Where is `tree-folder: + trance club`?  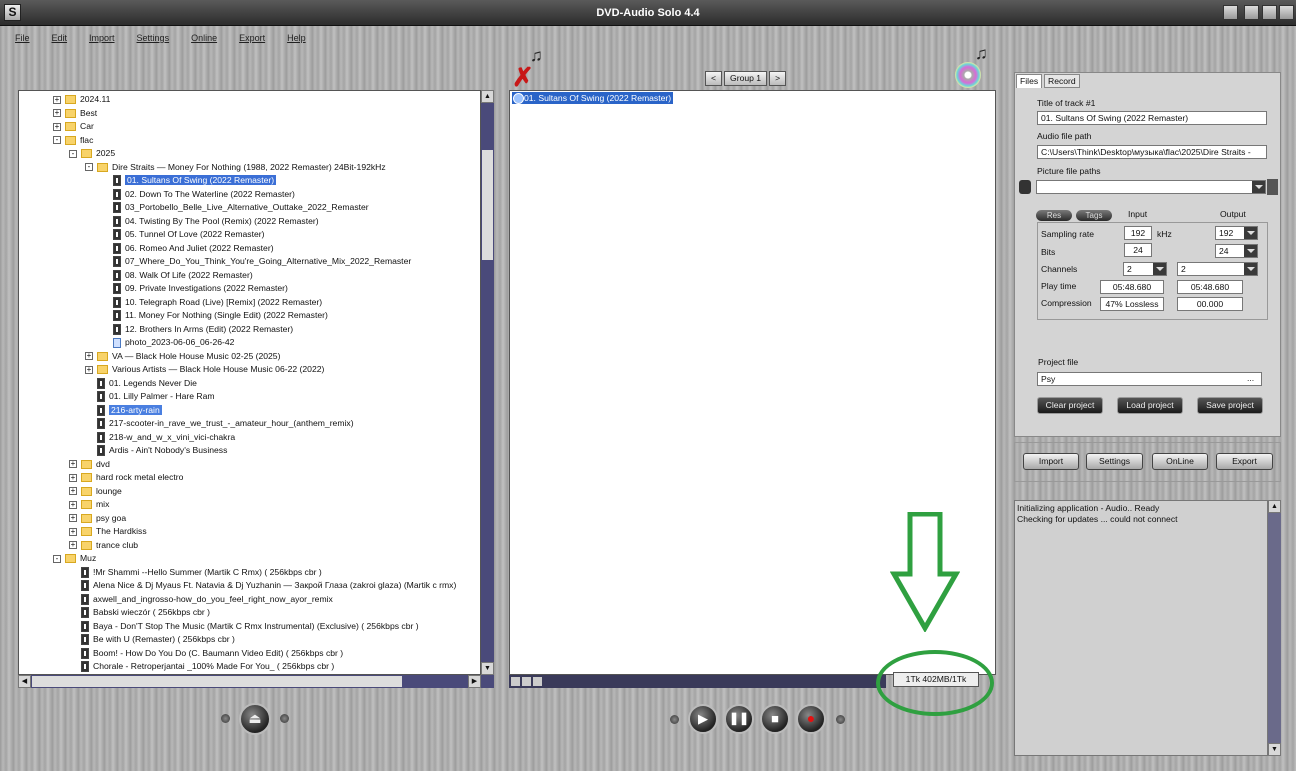
tree-folder: + trance club is located at coordinates (103, 545).